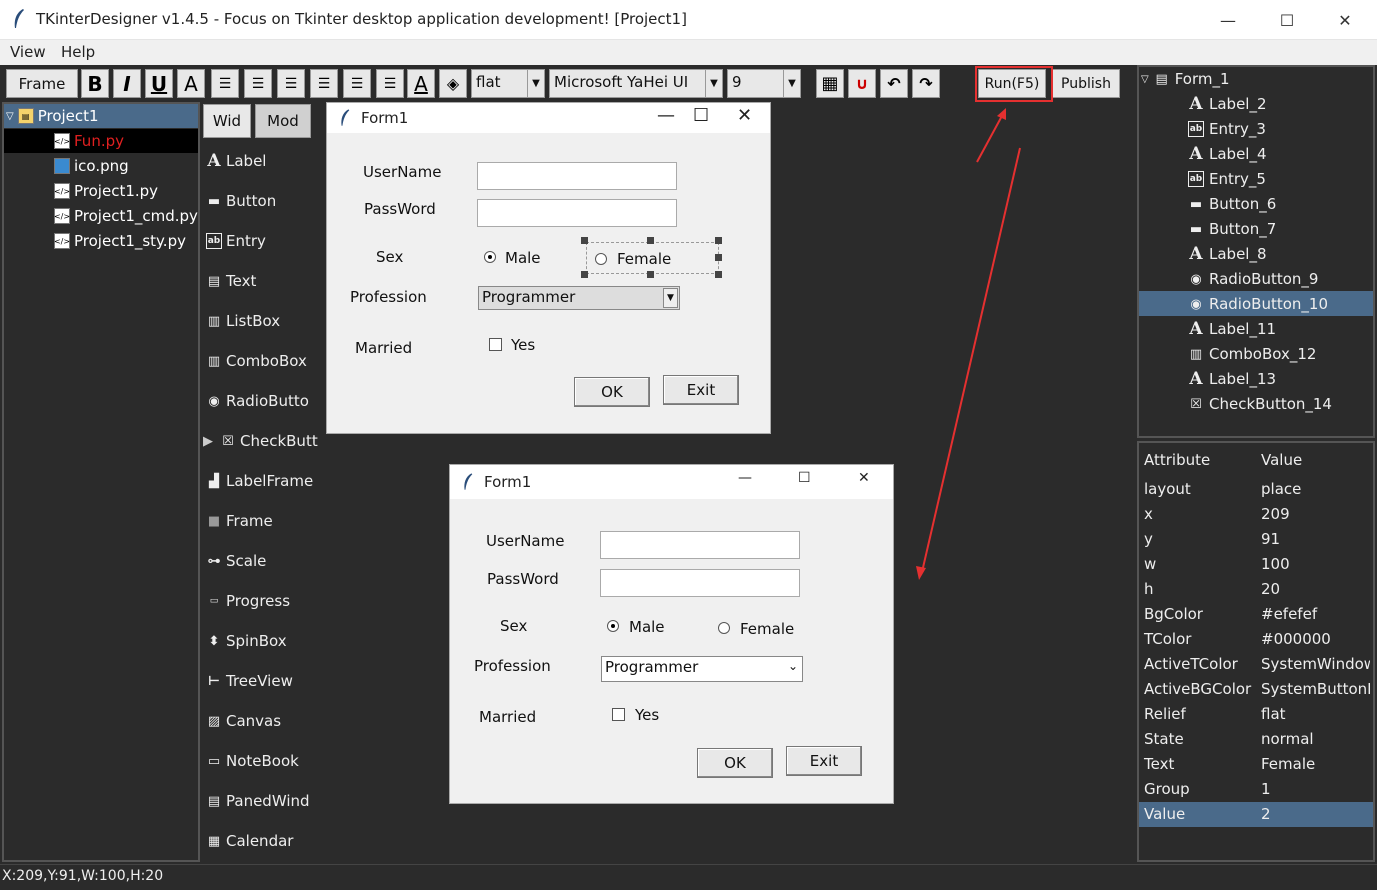  Describe the element at coordinates (239, 521) in the screenshot. I see `widget-frame: ■ Frame` at that location.